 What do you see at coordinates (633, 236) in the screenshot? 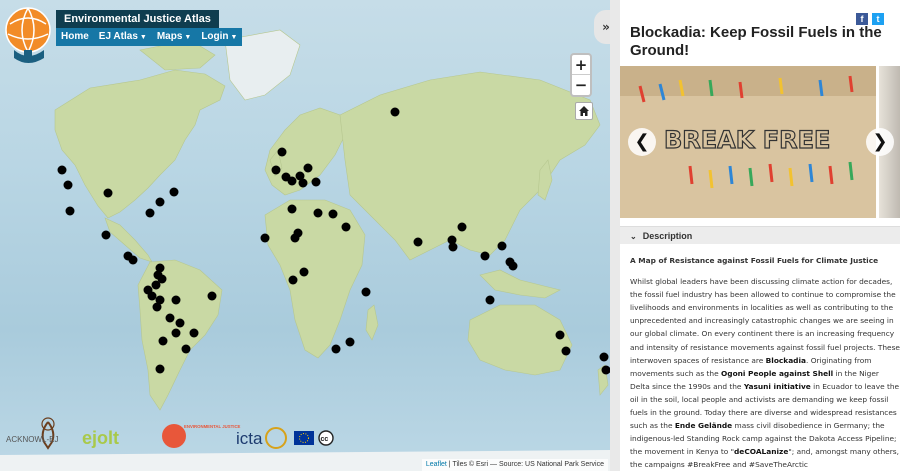
I see `chevron-down-icon: ⌄` at bounding box center [633, 236].